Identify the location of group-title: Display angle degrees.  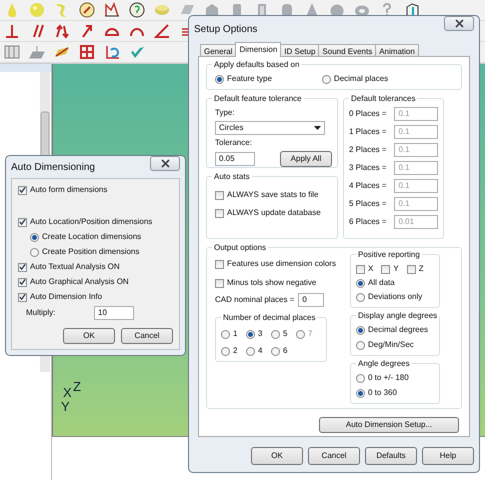
(398, 316).